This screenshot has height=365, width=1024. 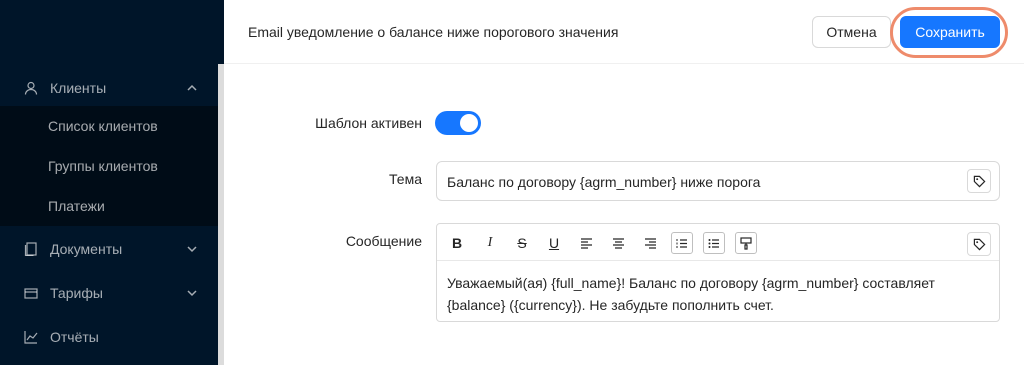 I want to click on align-left-button, so click(x=586, y=243).